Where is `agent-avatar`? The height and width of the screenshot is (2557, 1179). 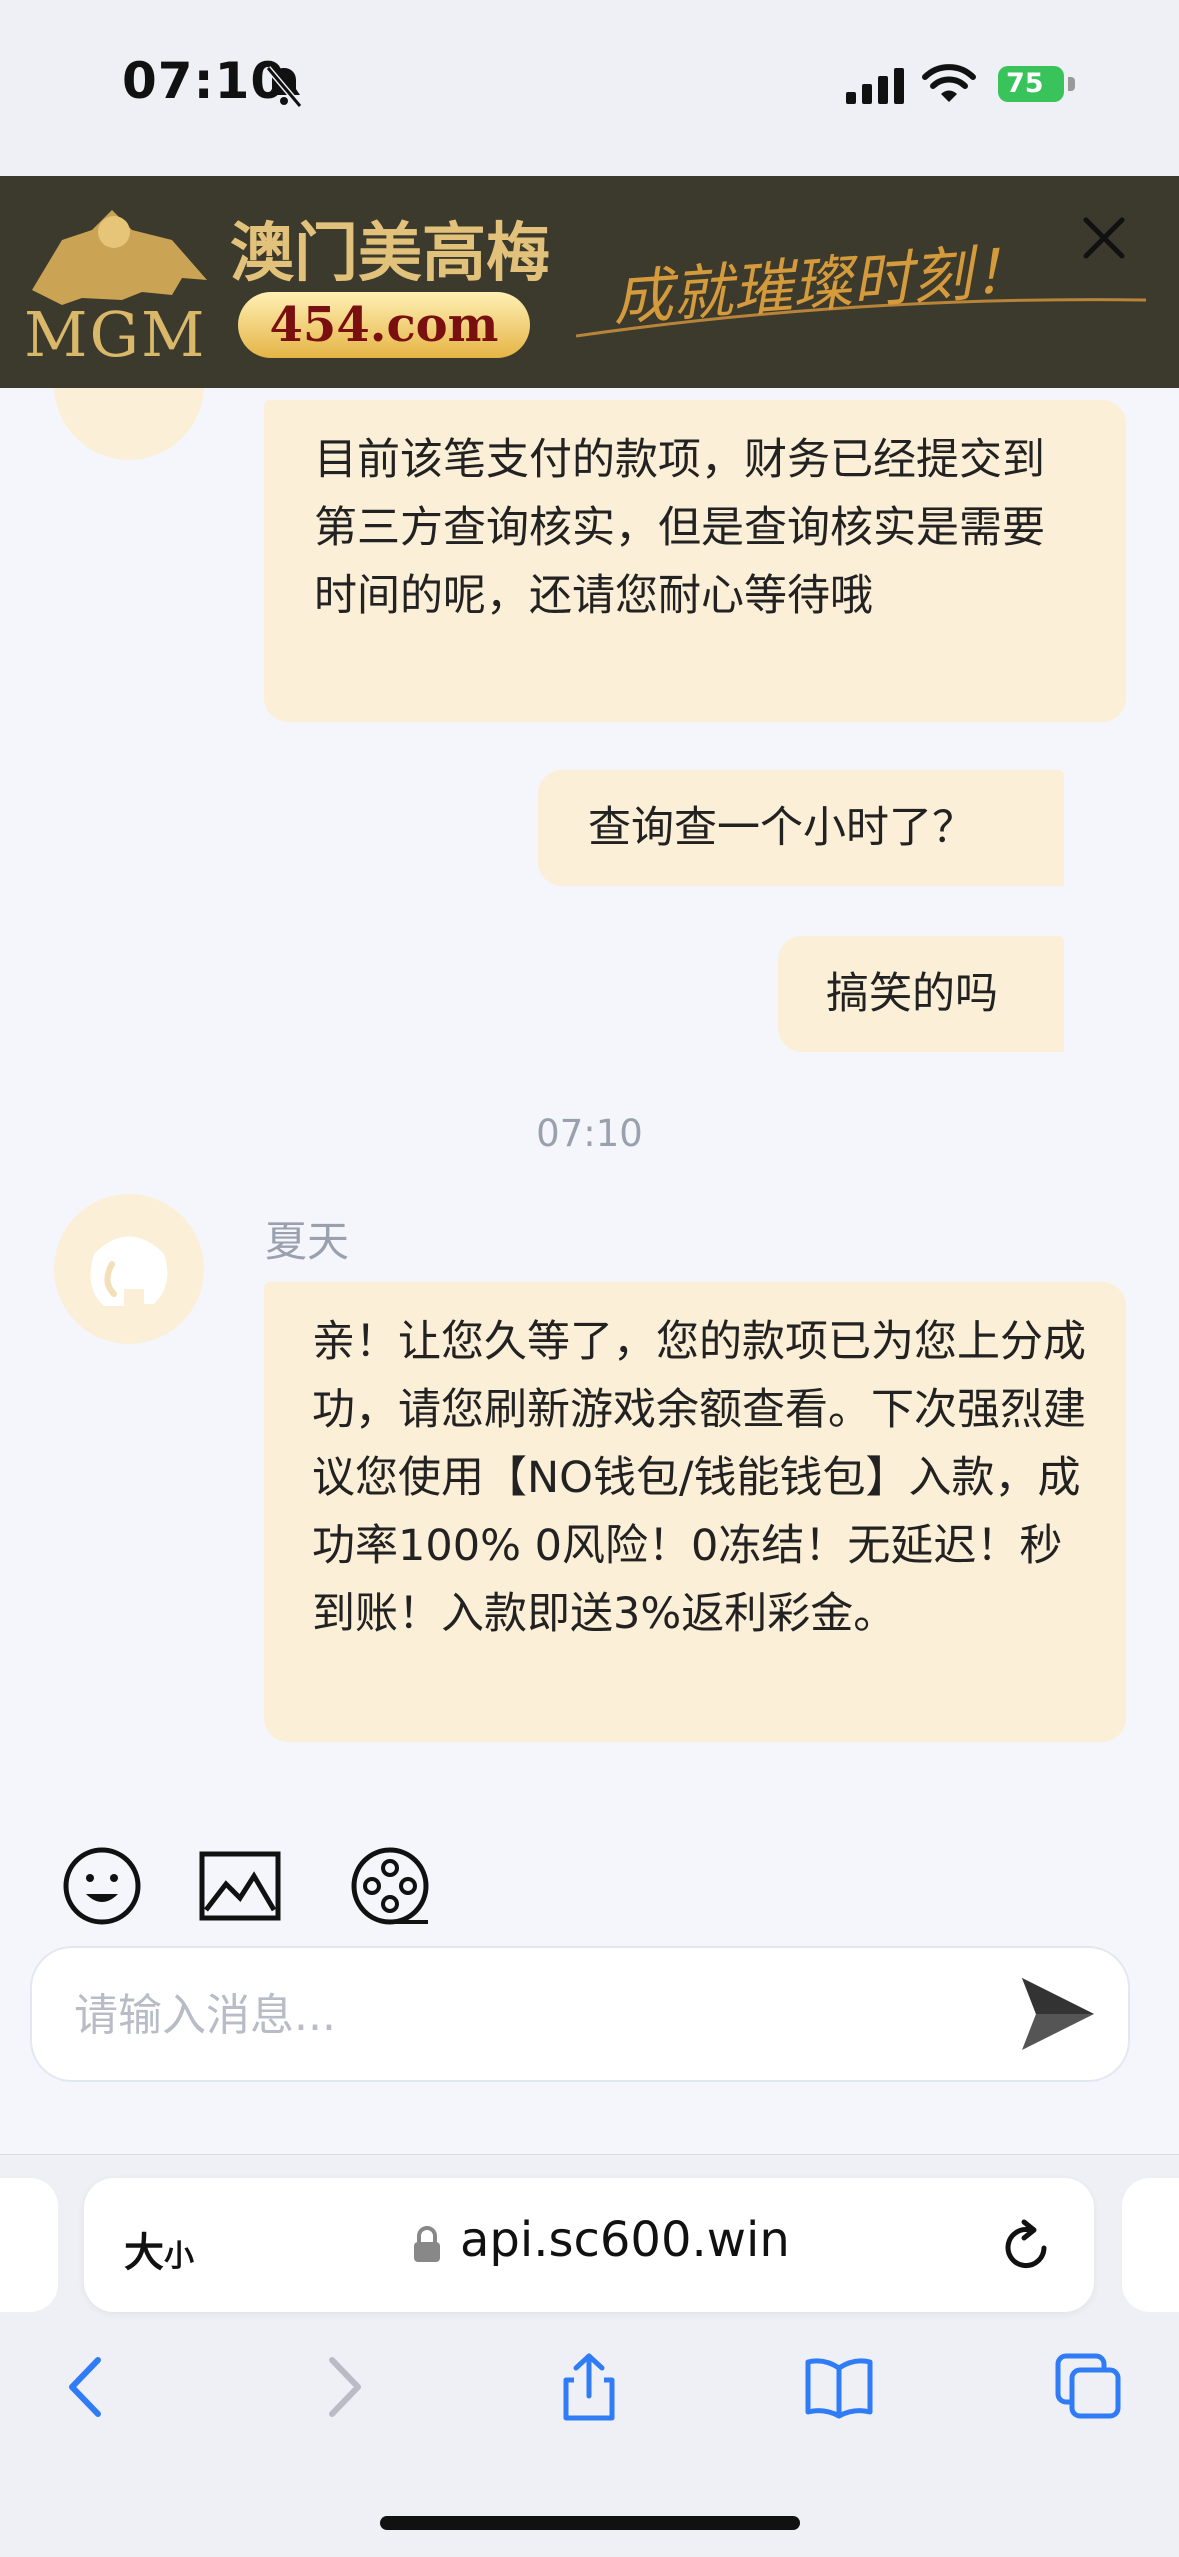
agent-avatar is located at coordinates (129, 1269).